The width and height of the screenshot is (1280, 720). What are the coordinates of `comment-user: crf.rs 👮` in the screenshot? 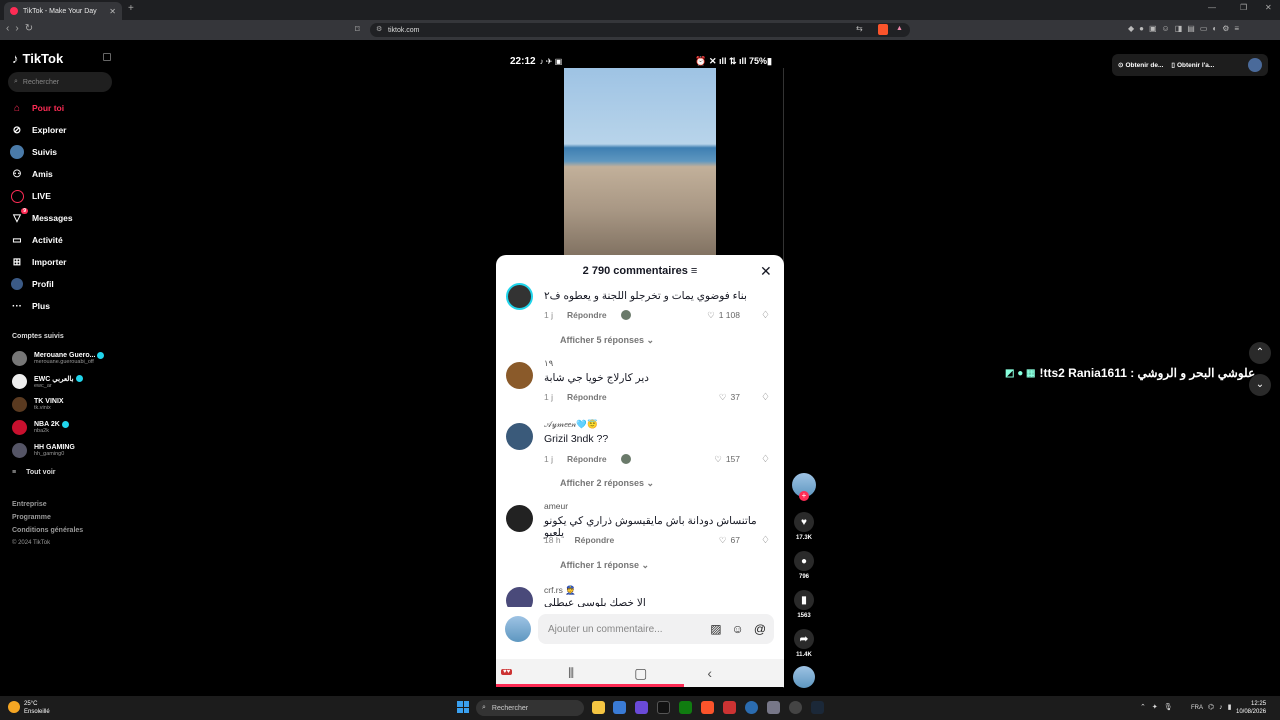 It's located at (560, 590).